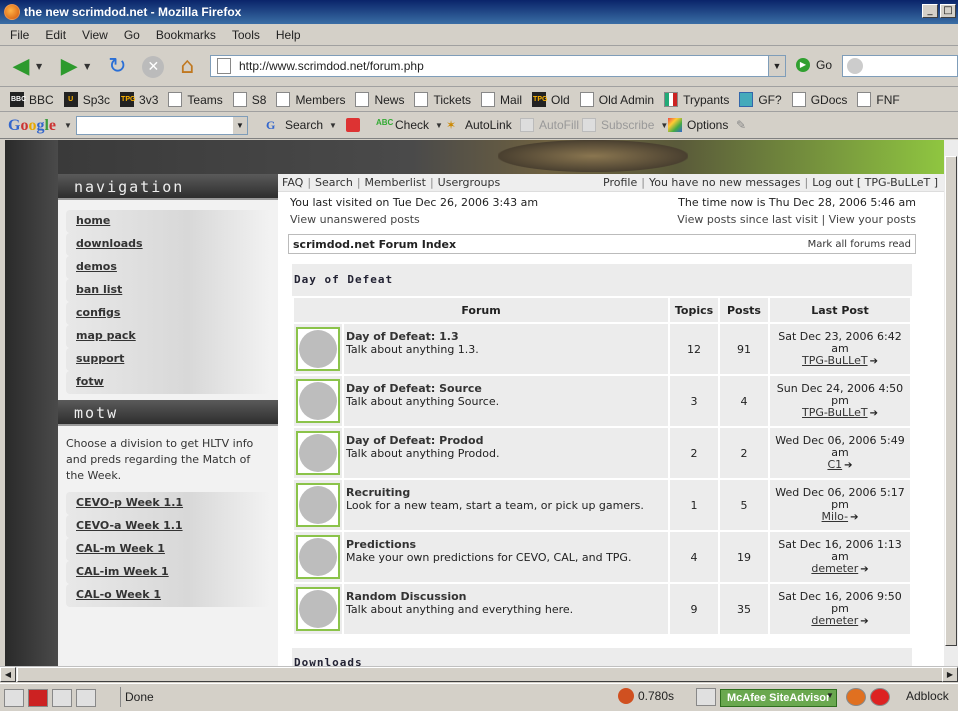  I want to click on logout-link: Log out [ TPG-BuLLeT ], so click(875, 182).